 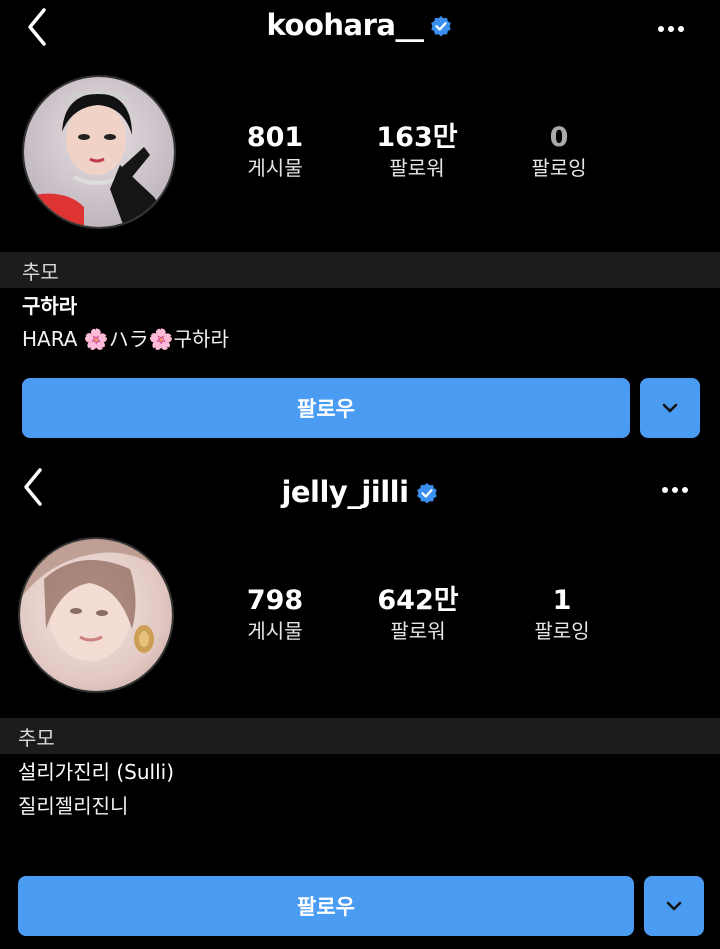 I want to click on stat-posts-count: 798, so click(x=275, y=600).